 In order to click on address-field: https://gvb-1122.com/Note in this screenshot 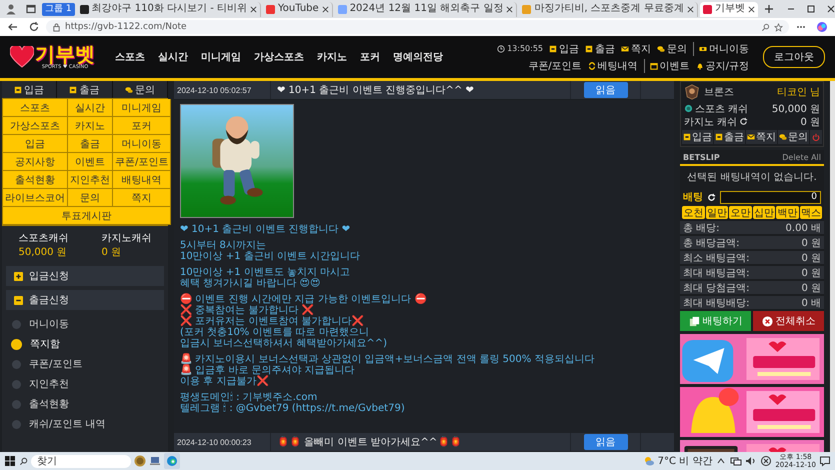, I will do `click(417, 27)`.